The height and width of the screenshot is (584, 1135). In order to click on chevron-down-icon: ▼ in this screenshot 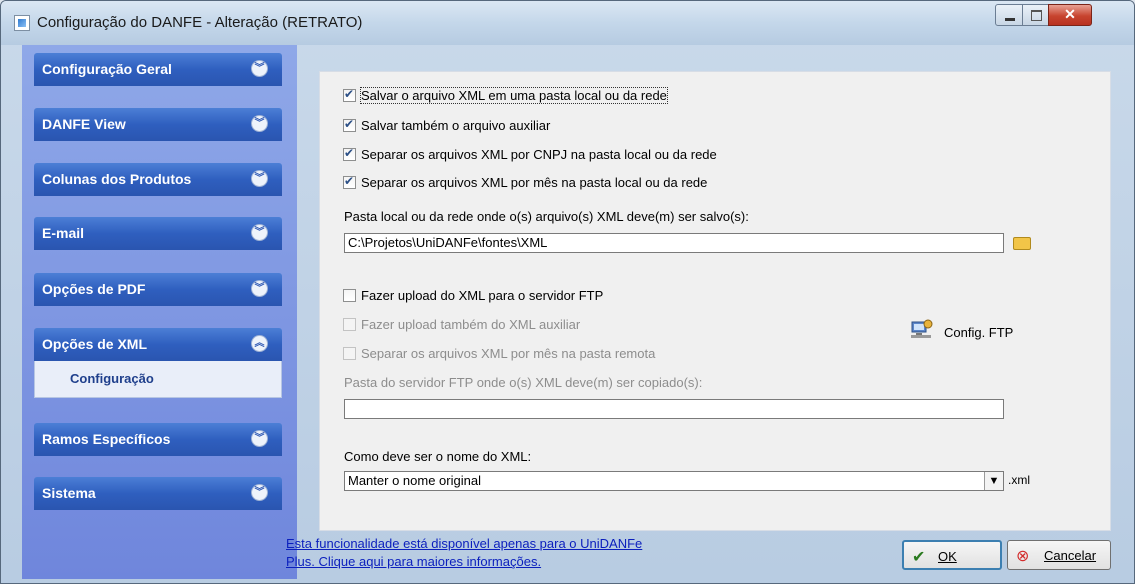, I will do `click(993, 481)`.